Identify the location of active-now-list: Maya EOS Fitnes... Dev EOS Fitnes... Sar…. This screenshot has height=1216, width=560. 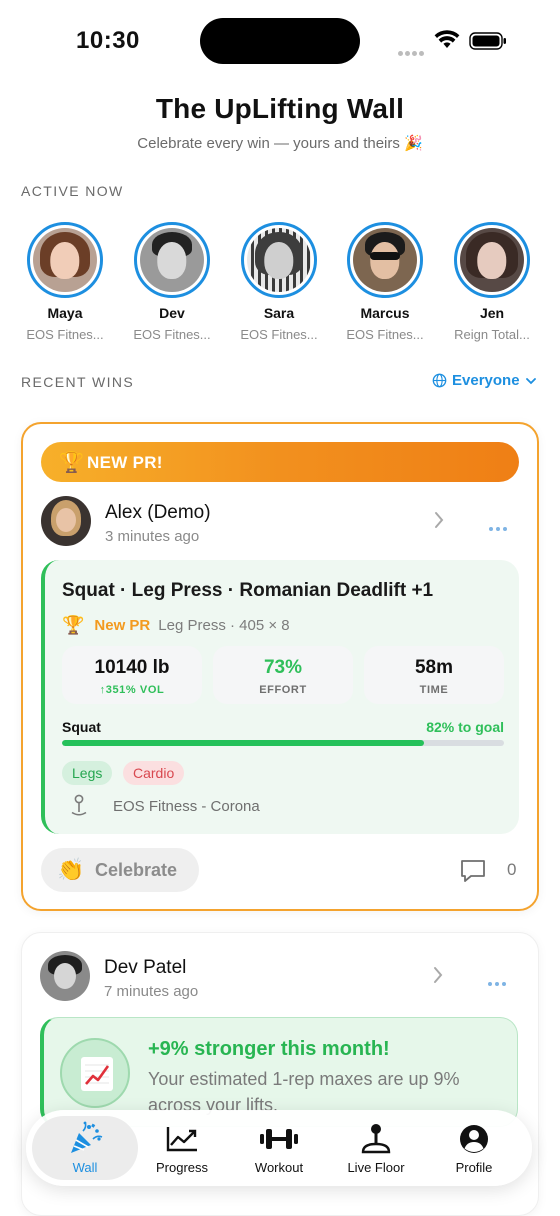
(280, 282).